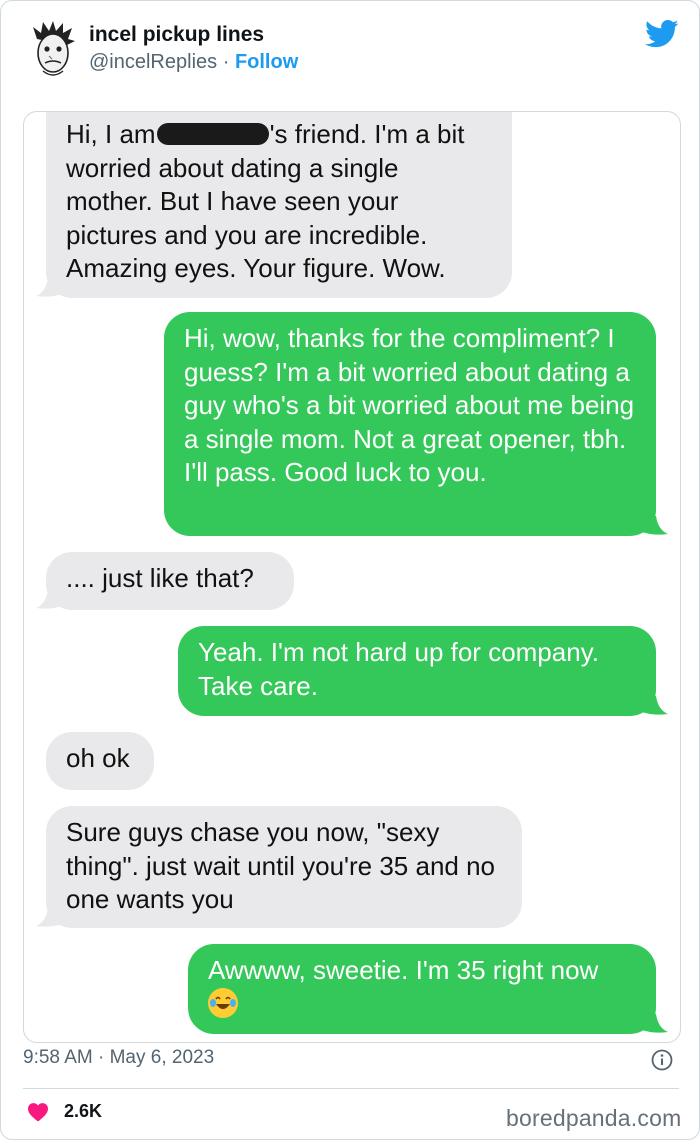 Image resolution: width=700 pixels, height=1140 pixels. What do you see at coordinates (212, 134) in the screenshot?
I see `redacted-name` at bounding box center [212, 134].